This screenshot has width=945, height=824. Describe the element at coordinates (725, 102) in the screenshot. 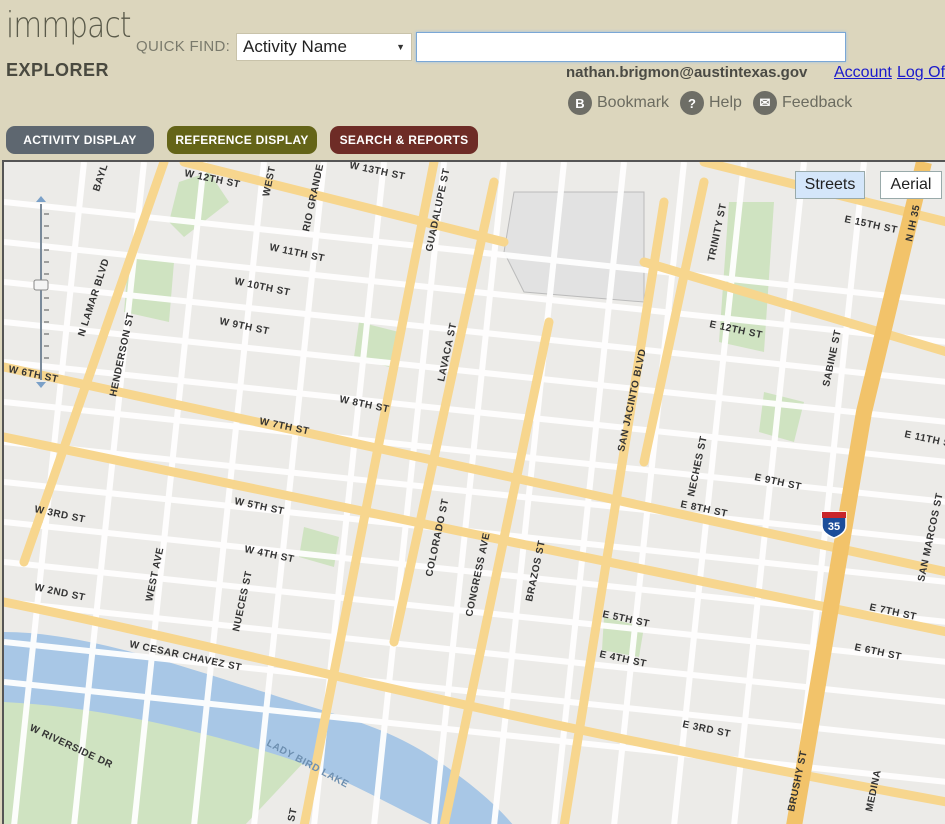

I see `help-label: Help` at that location.